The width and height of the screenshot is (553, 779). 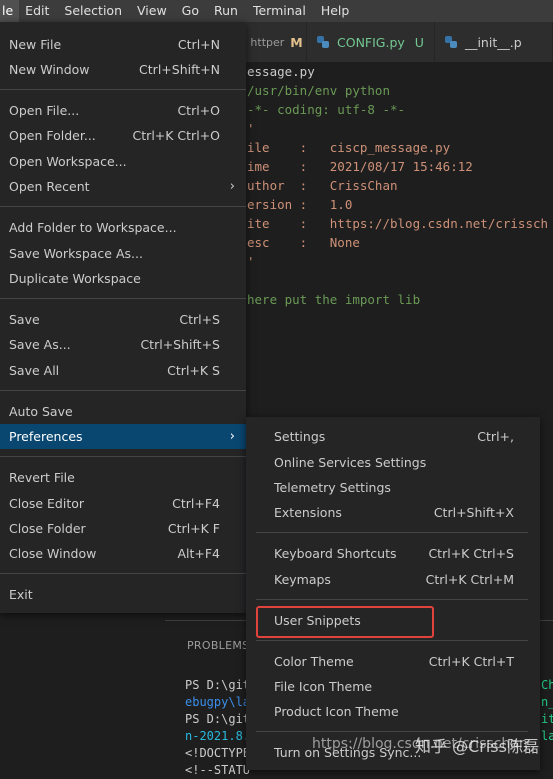 I want to click on code-line: /usr/bin/env python, so click(x=318, y=90).